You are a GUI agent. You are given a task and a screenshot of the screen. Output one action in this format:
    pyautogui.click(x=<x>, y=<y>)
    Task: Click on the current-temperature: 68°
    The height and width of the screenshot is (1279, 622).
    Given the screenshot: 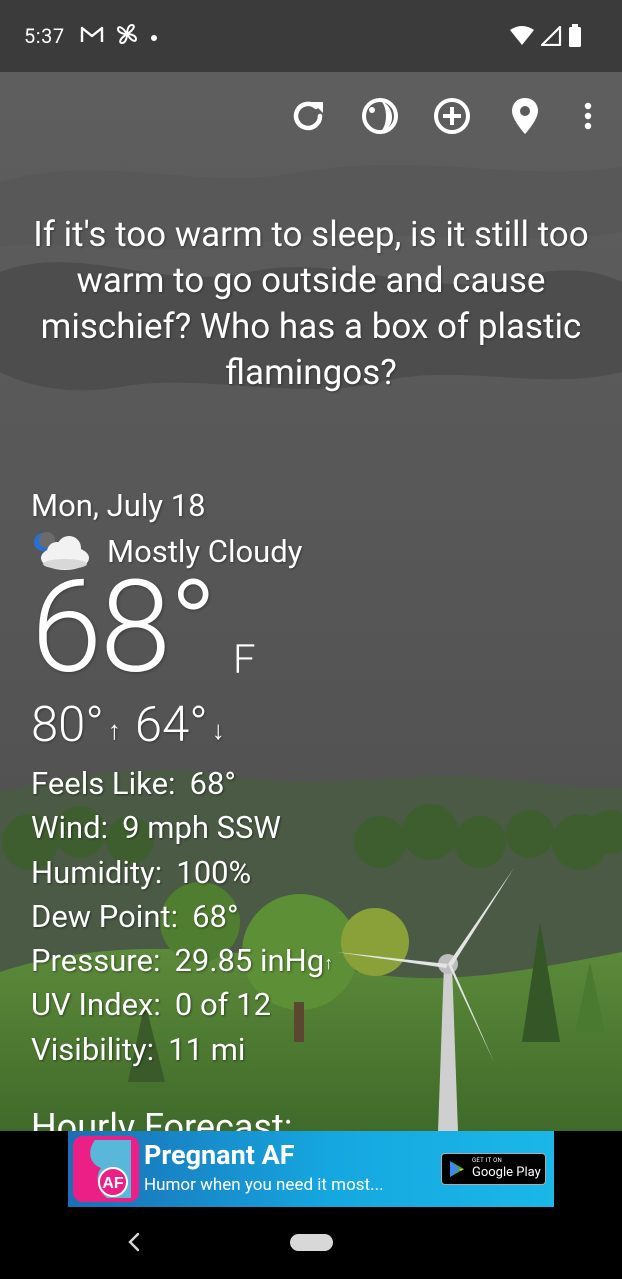 What is the action you would take?
    pyautogui.click(x=124, y=628)
    